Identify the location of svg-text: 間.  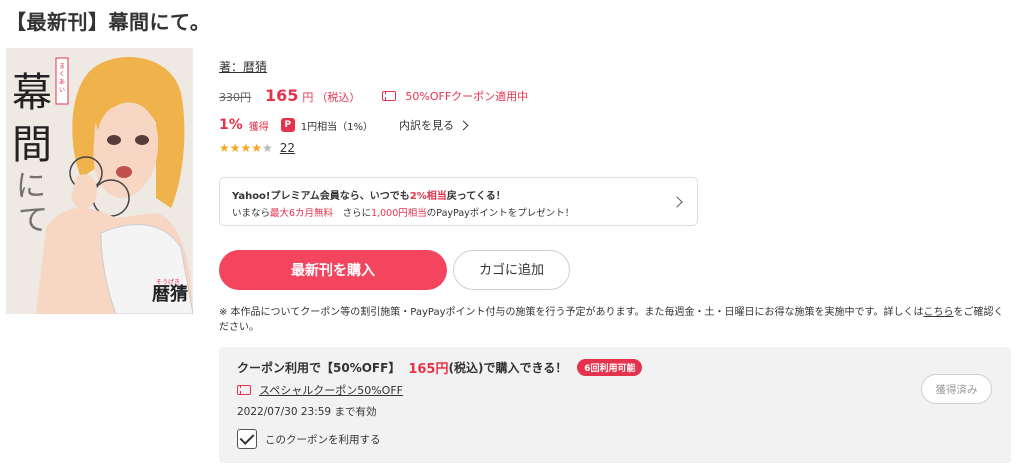
(32, 145).